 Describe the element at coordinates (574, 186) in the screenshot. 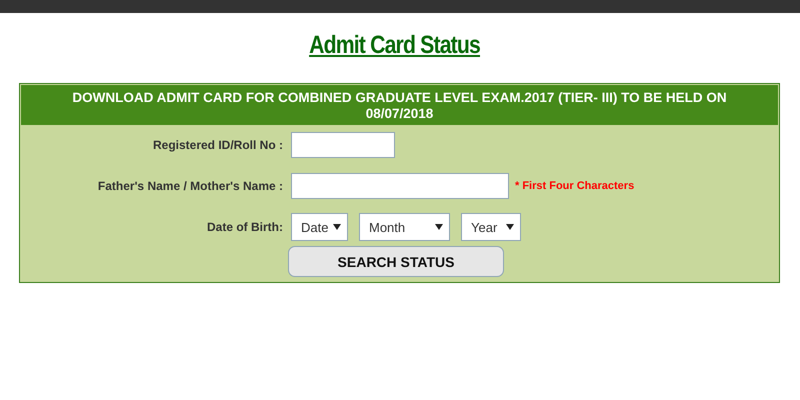

I see `hint-text: * First Four Characters` at that location.